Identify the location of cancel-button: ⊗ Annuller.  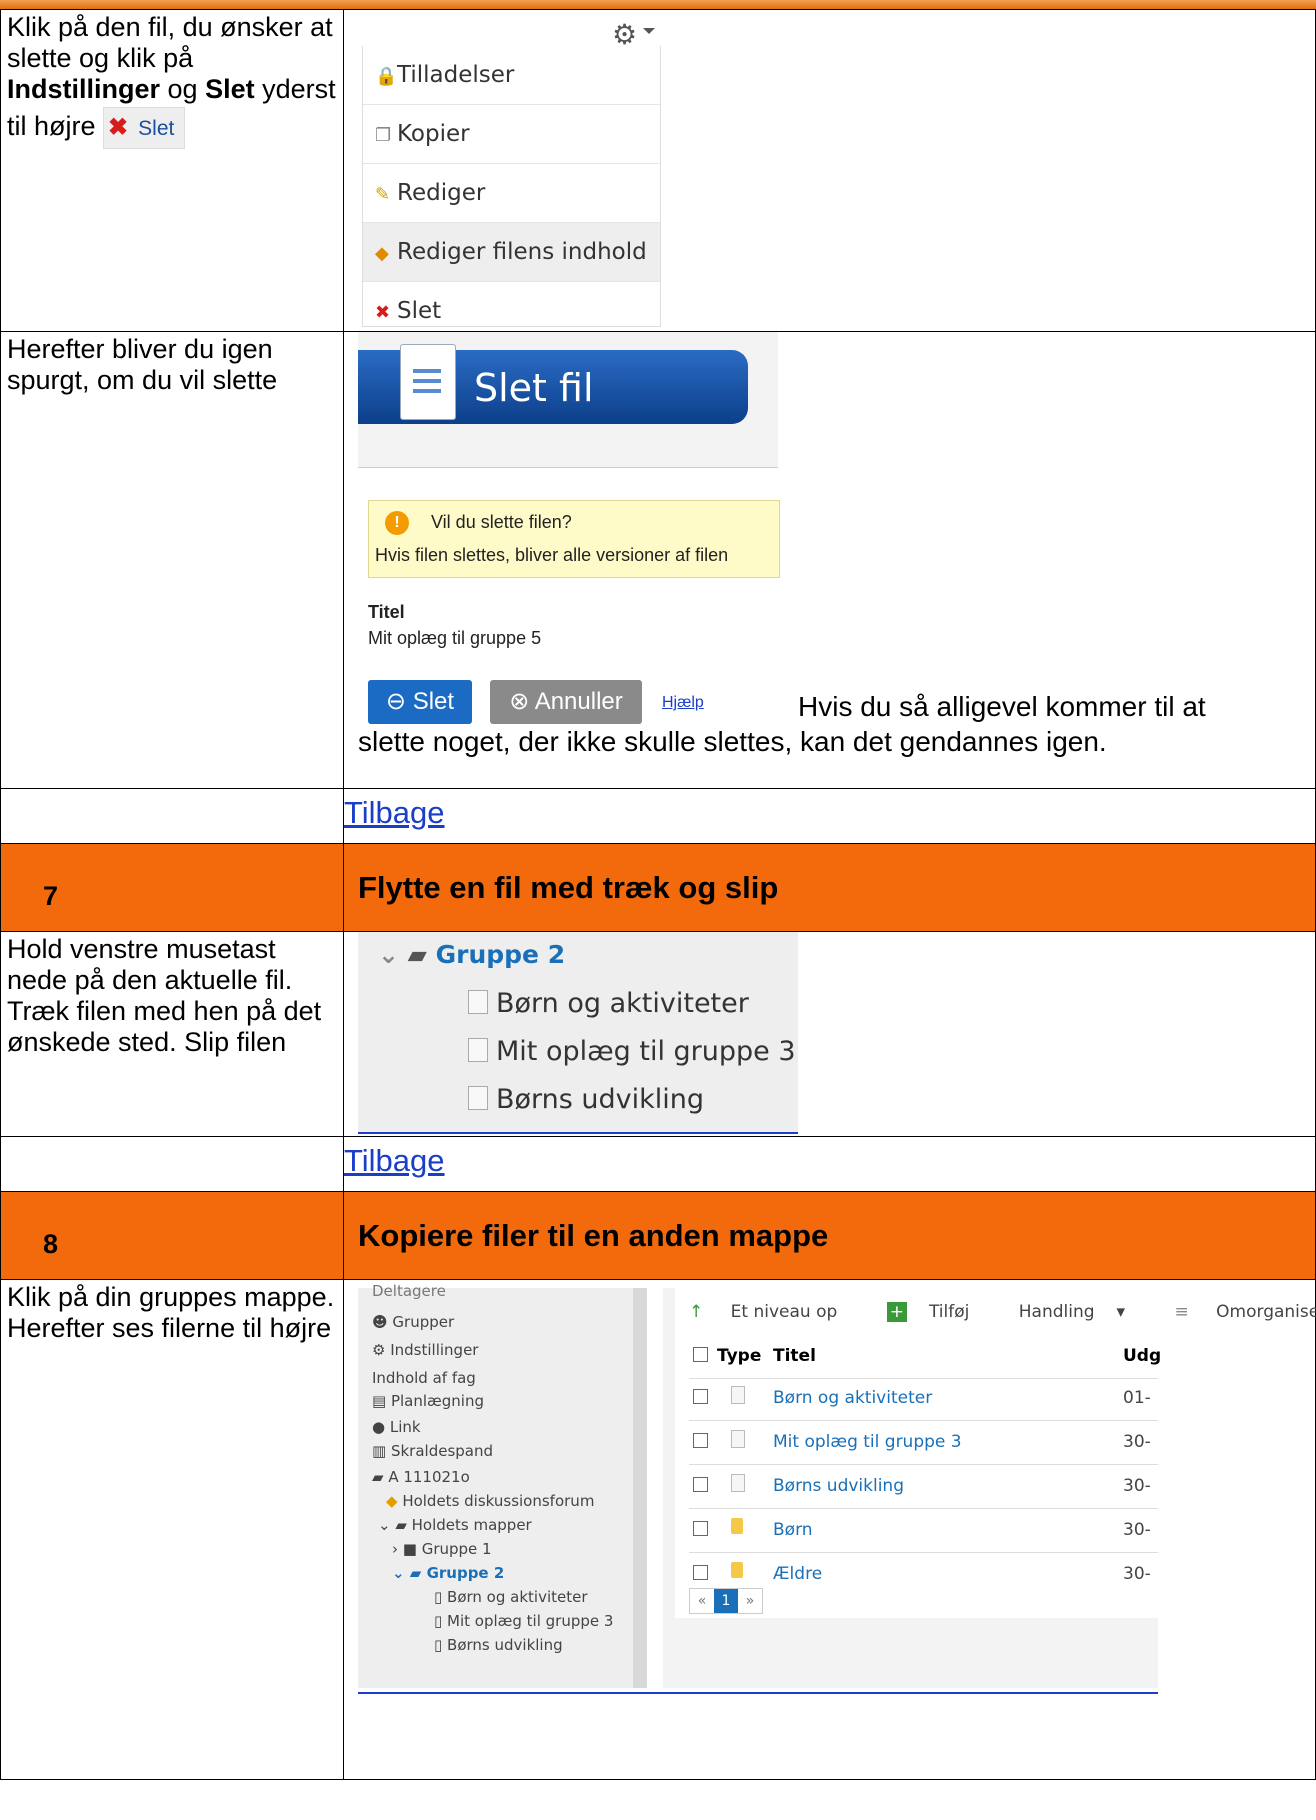
(566, 702).